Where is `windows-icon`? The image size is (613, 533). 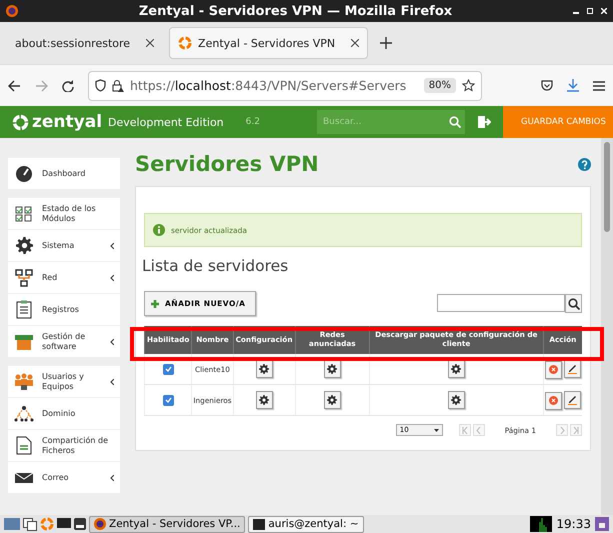
windows-icon is located at coordinates (30, 524).